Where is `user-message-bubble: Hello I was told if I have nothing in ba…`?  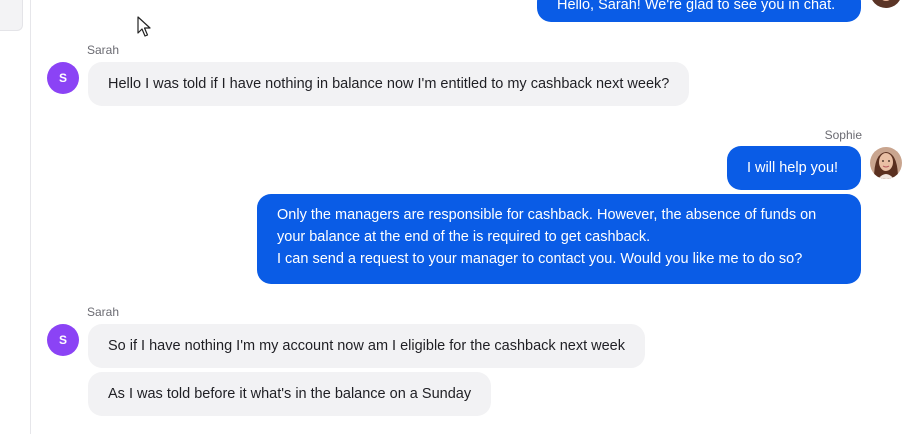
user-message-bubble: Hello I was told if I have nothing in ba… is located at coordinates (389, 84).